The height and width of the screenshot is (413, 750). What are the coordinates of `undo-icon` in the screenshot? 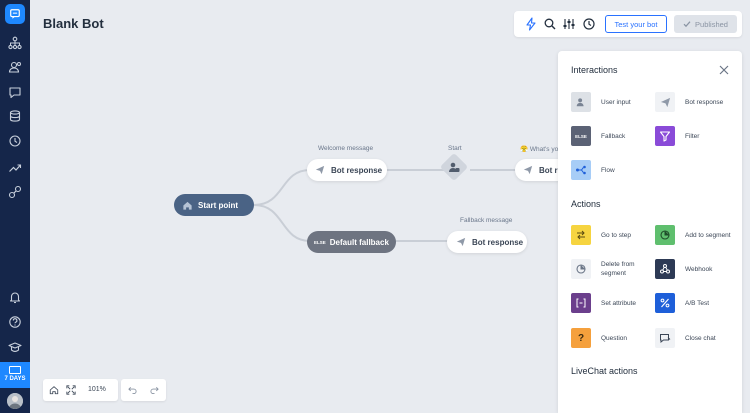 It's located at (132, 390).